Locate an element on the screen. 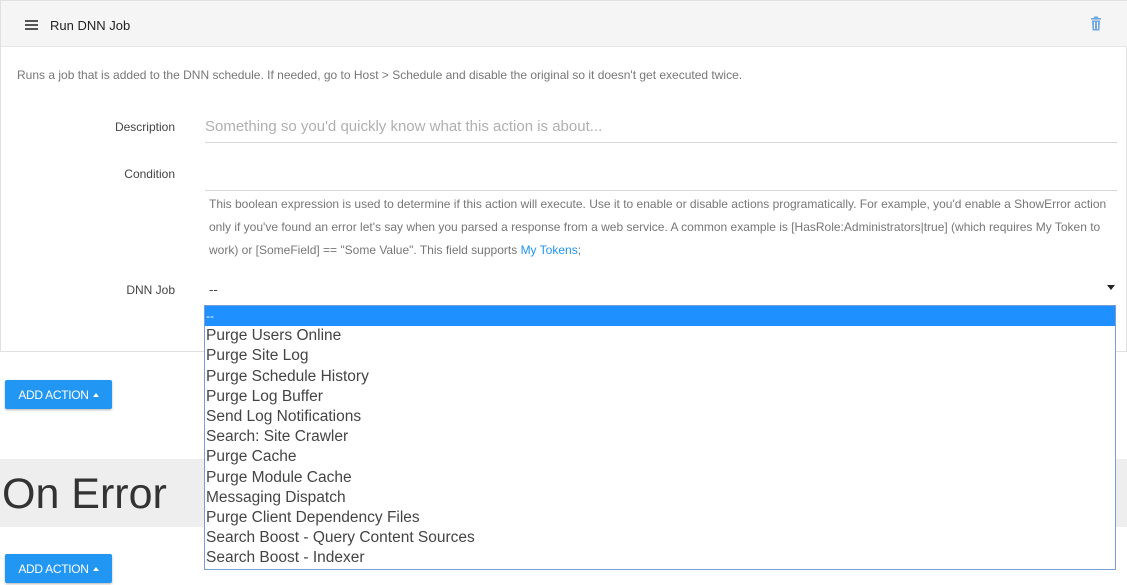  dropdown-option: Search: Site Crawler is located at coordinates (660, 437).